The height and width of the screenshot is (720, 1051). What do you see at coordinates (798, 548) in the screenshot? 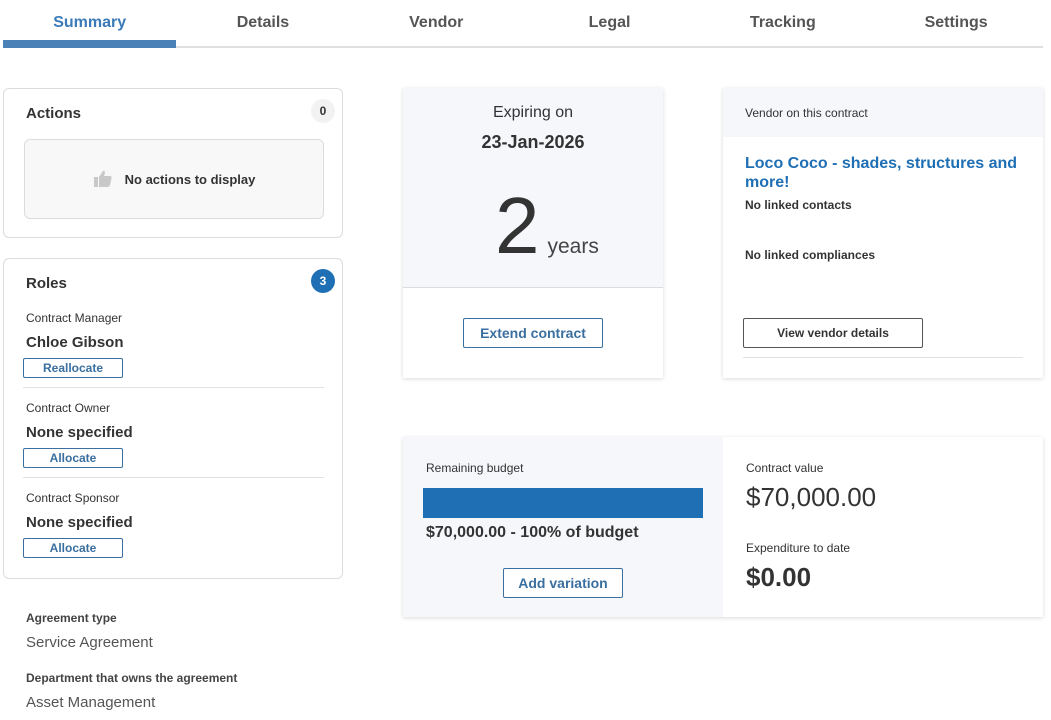
I see `expenditure-label: Expenditure to date` at bounding box center [798, 548].